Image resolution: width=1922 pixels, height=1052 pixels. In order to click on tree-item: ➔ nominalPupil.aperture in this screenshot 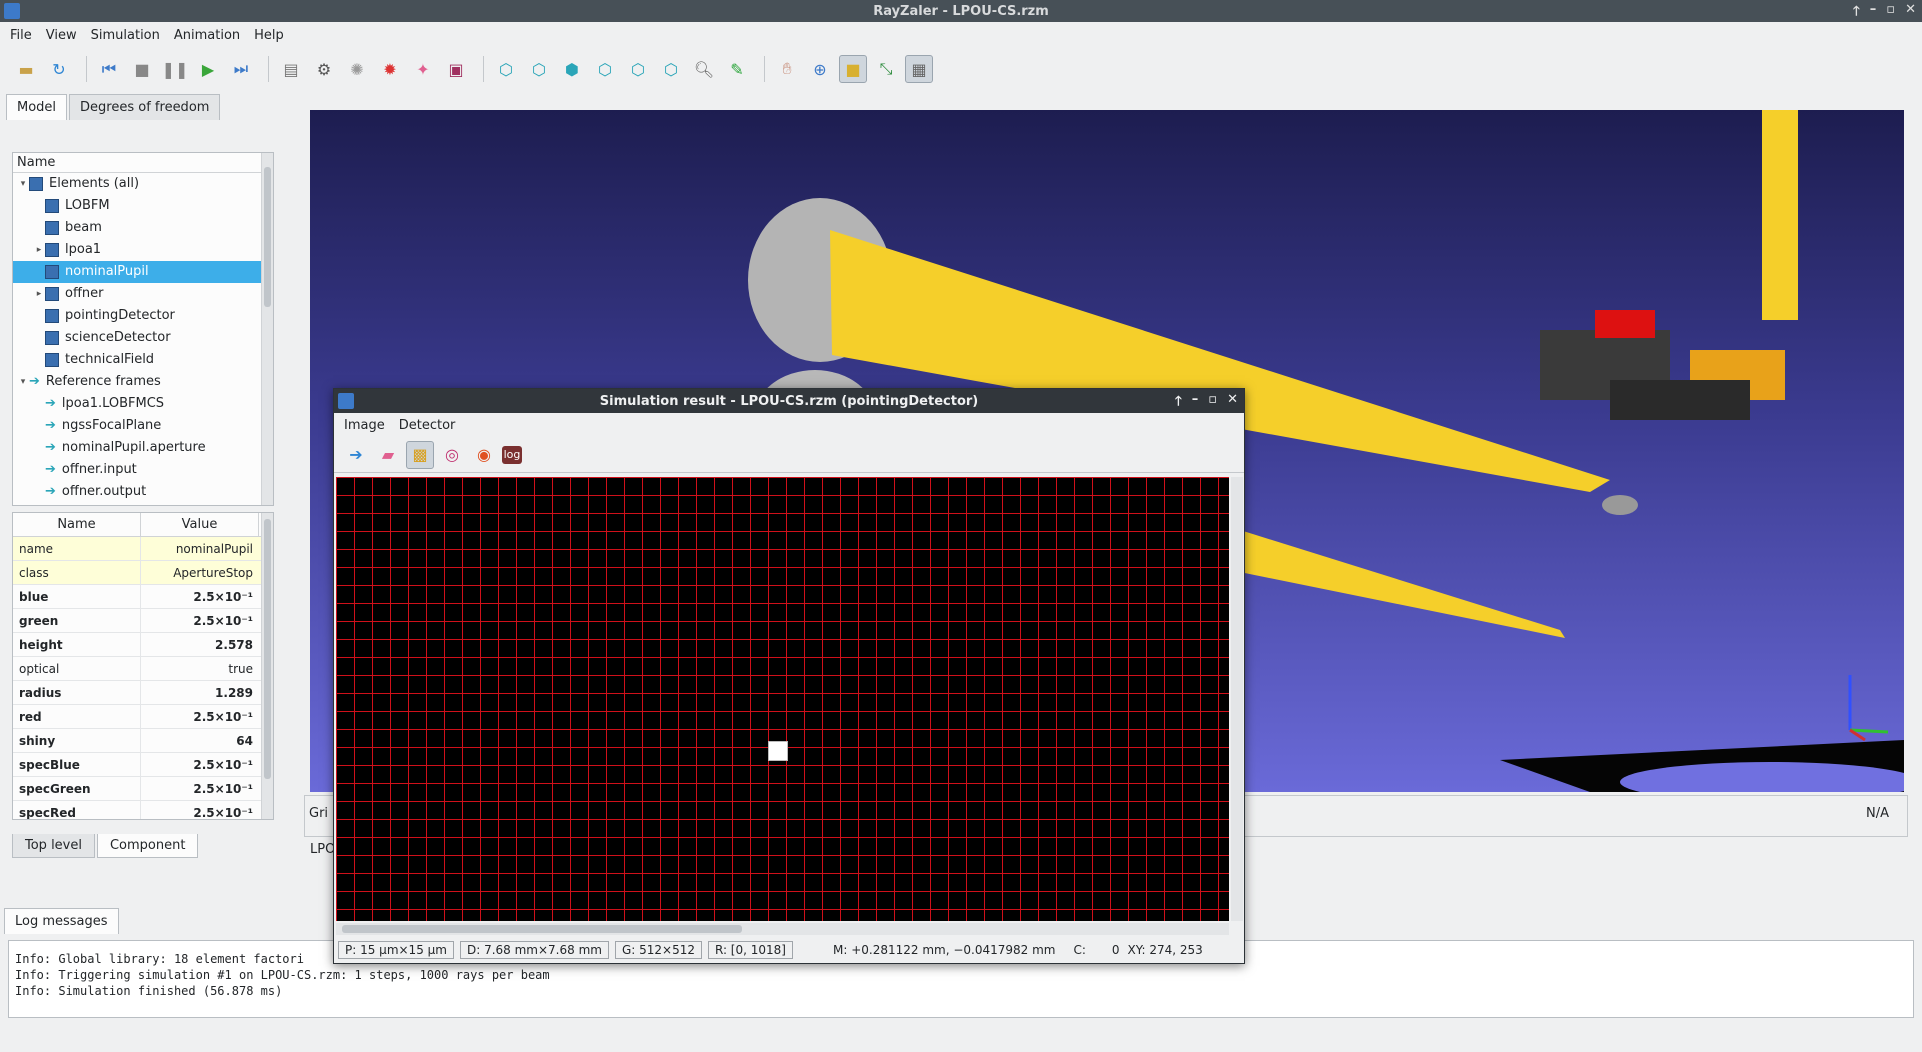, I will do `click(143, 448)`.